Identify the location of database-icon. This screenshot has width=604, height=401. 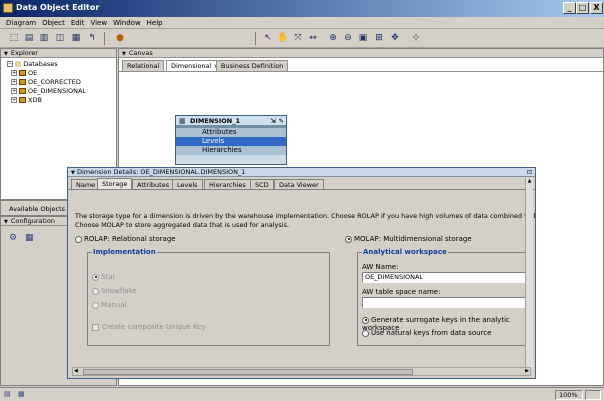
(22, 100).